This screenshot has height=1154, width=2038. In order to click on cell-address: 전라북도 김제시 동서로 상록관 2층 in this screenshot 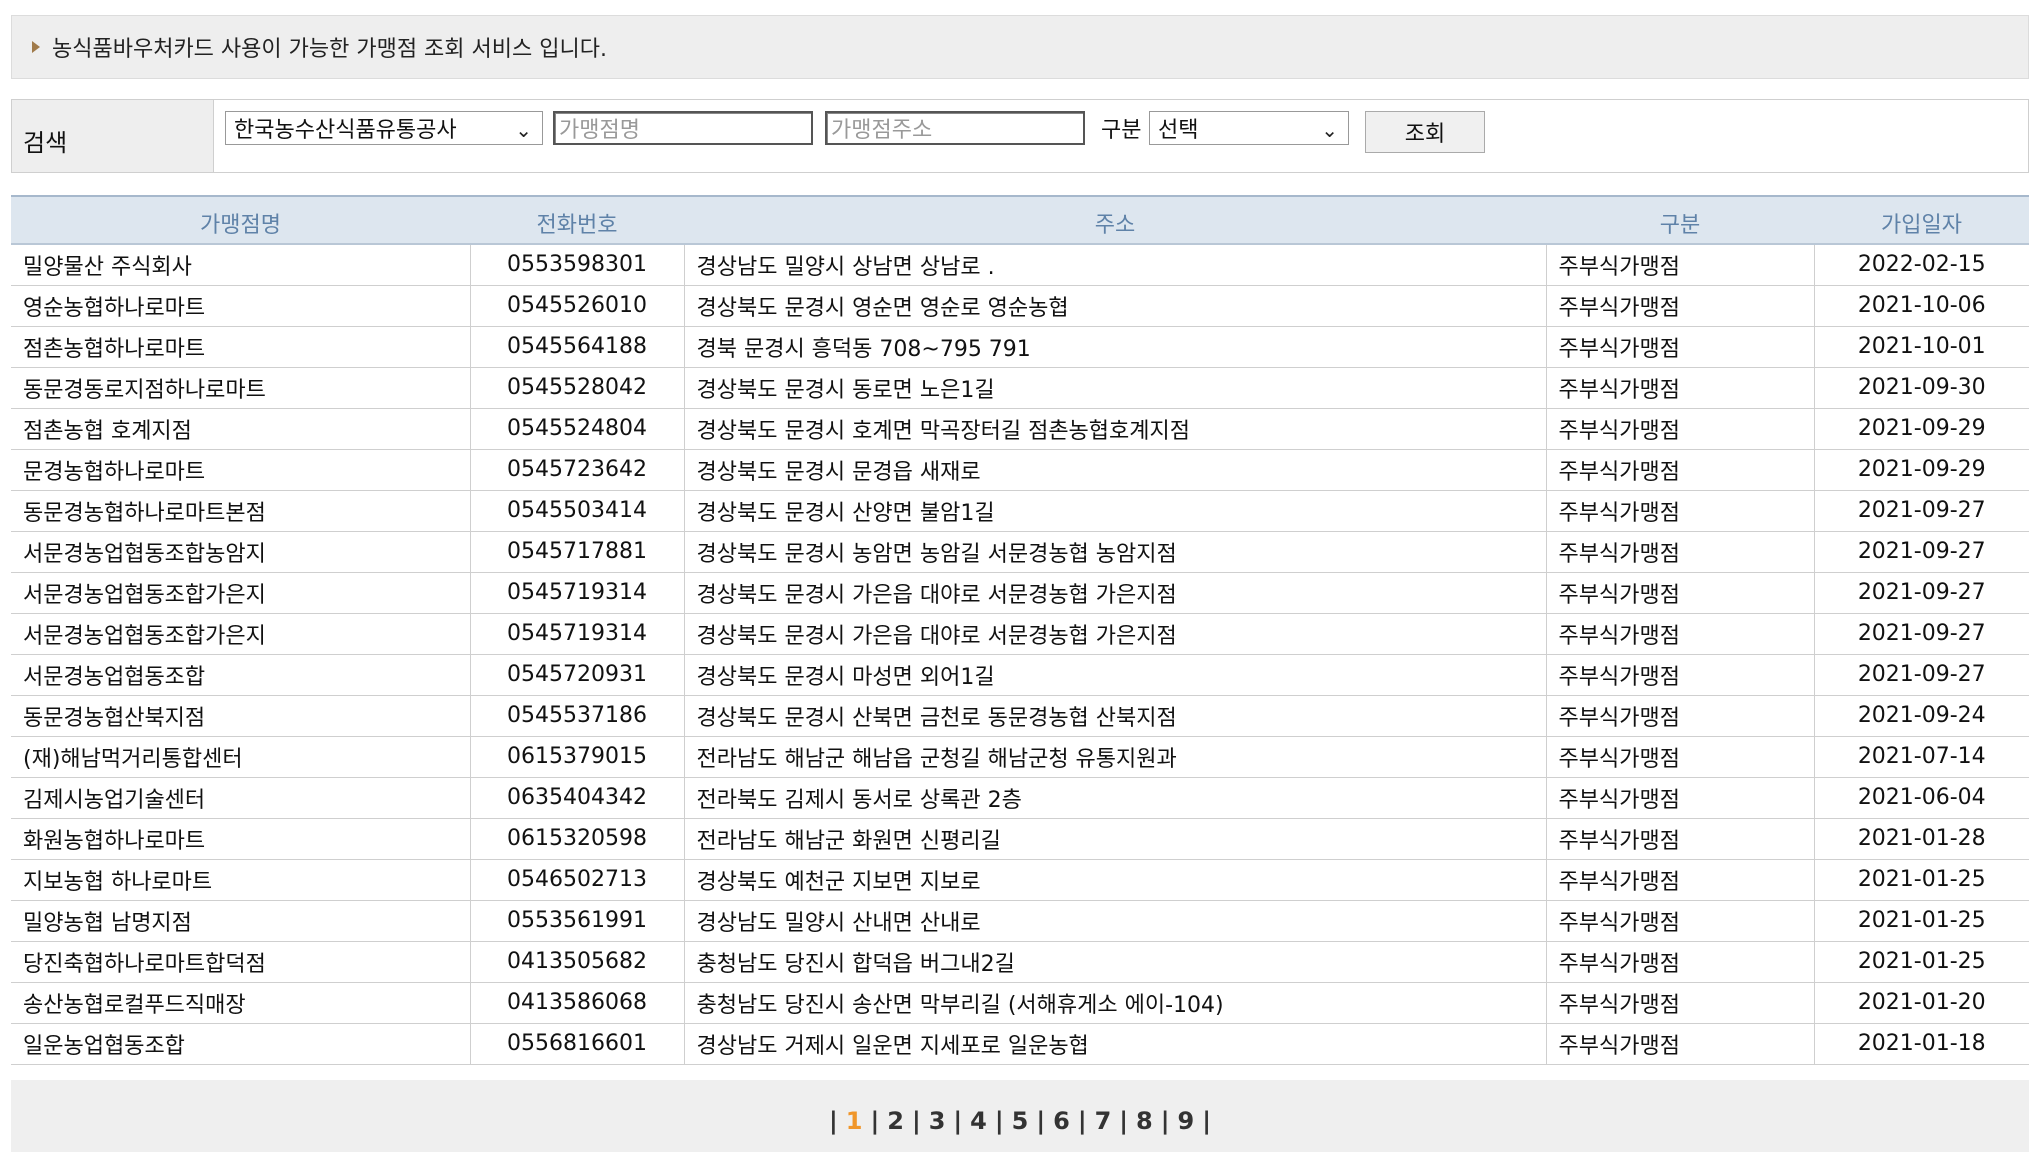, I will do `click(1114, 798)`.